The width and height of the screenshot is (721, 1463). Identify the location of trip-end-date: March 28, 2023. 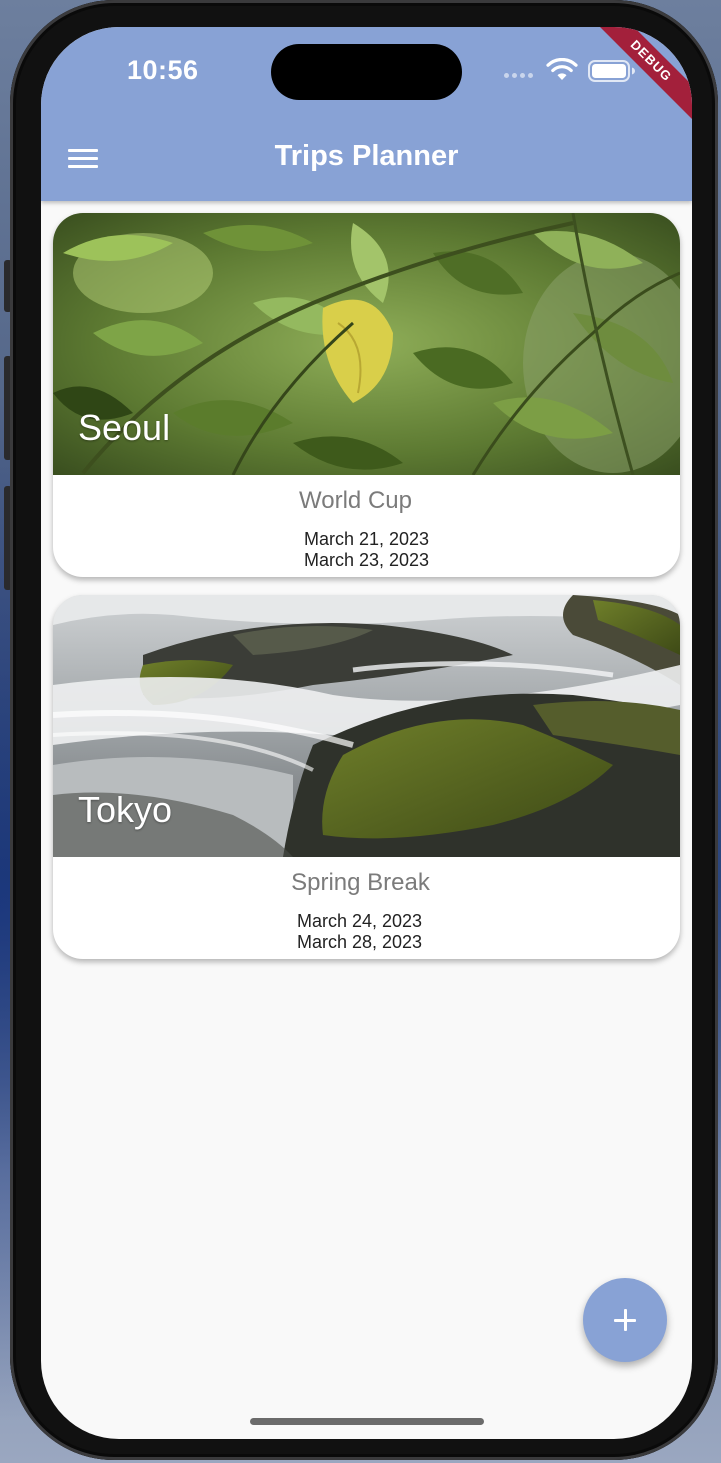
(359, 942).